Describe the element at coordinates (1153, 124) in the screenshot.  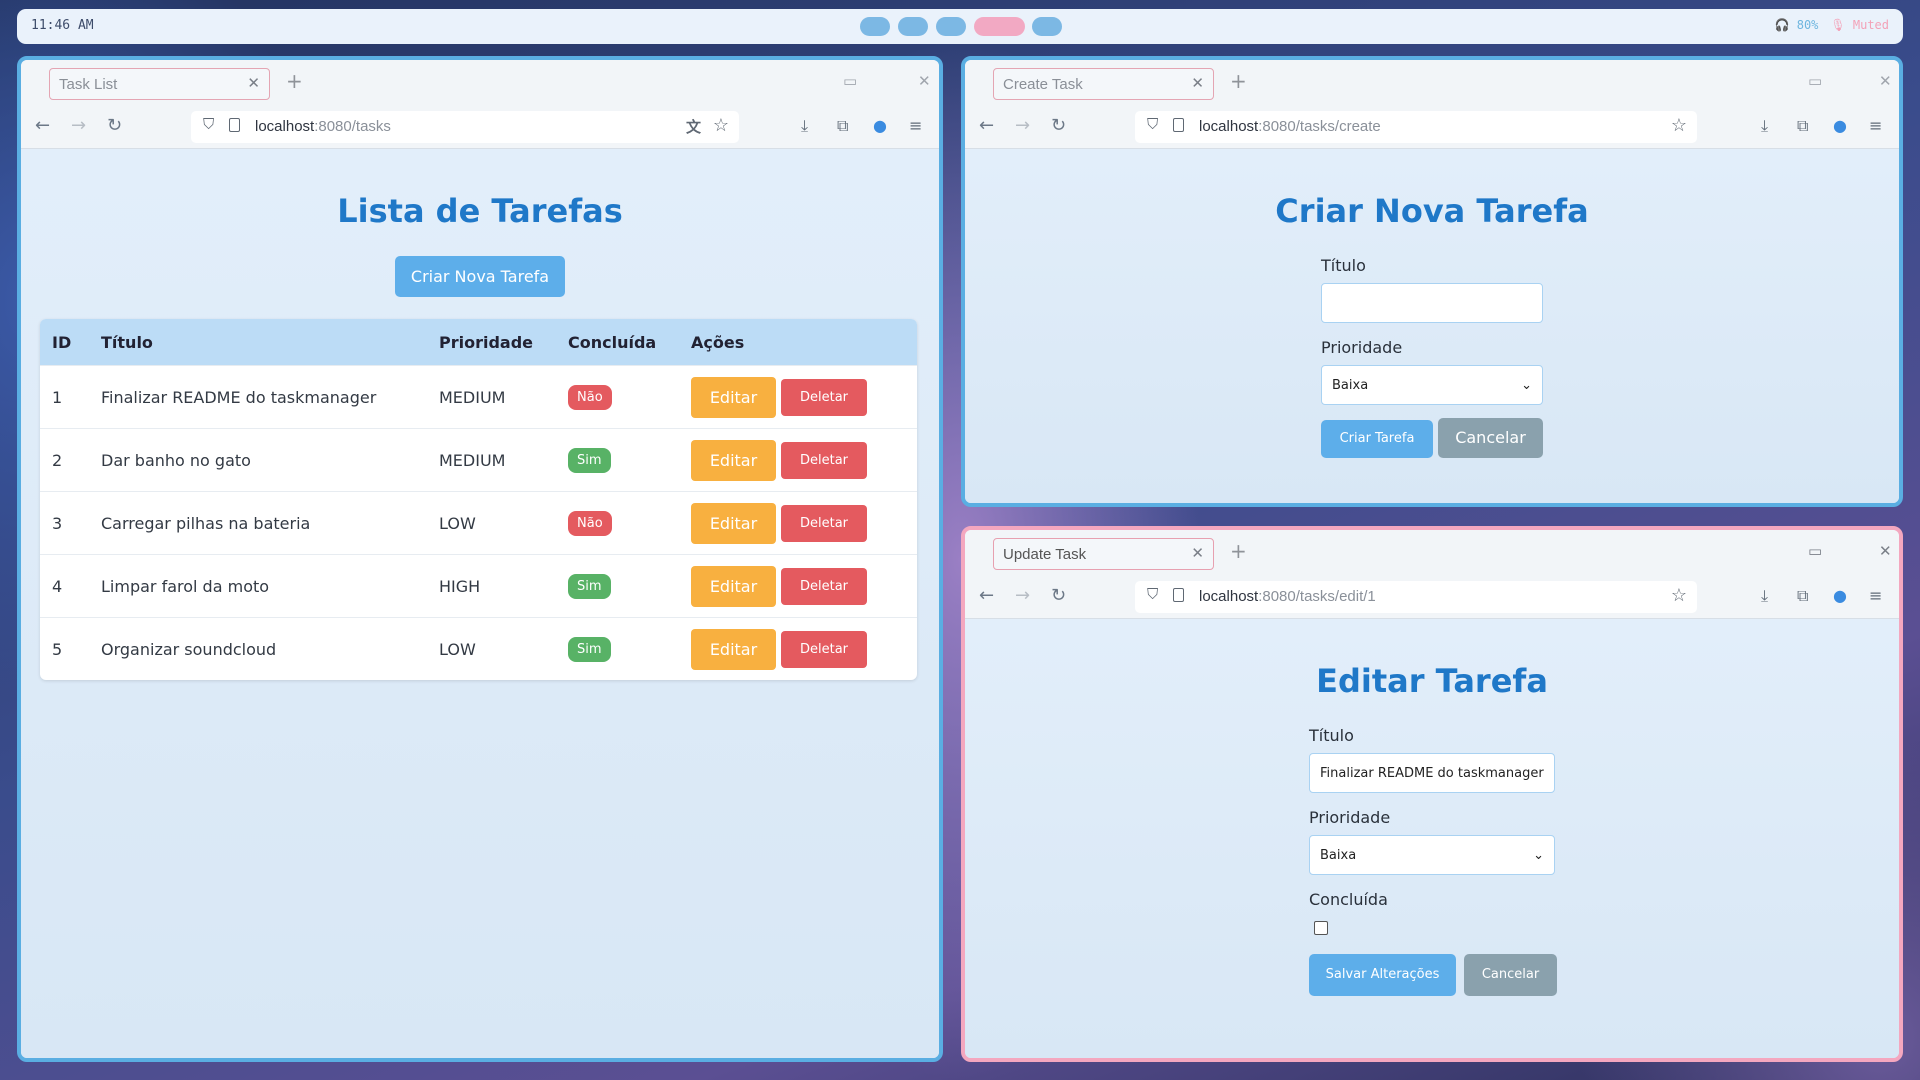
I see `shield-icon: ⛉` at that location.